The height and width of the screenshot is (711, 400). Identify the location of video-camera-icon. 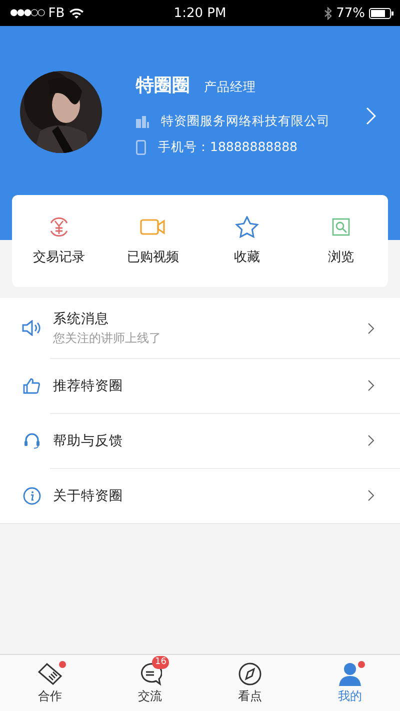
(153, 227).